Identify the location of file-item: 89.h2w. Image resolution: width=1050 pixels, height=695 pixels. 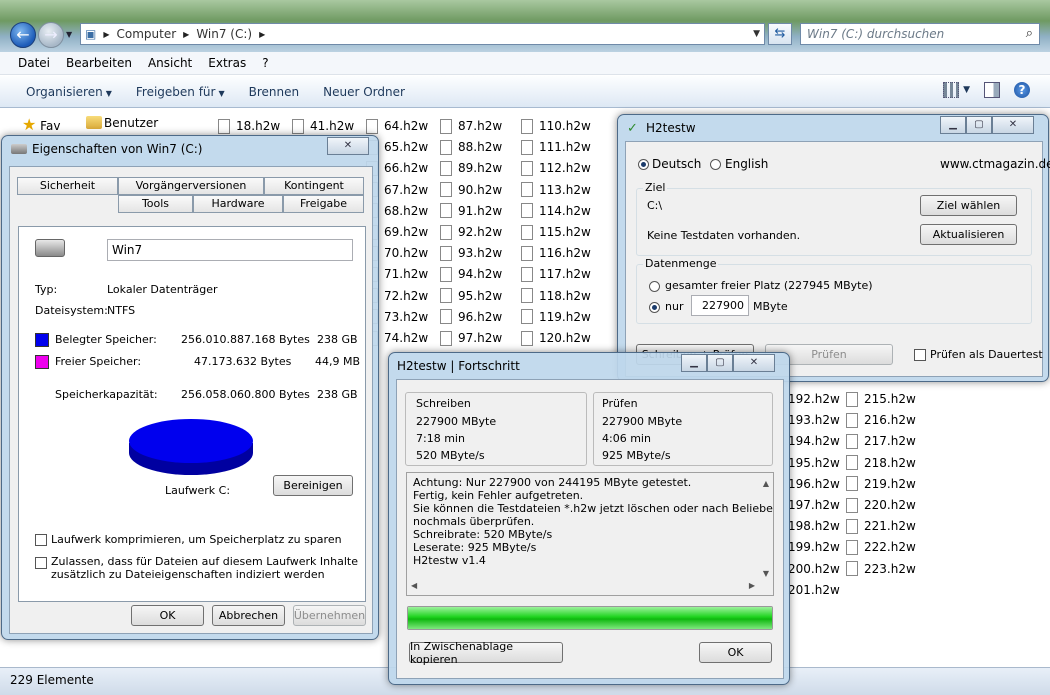
(471, 168).